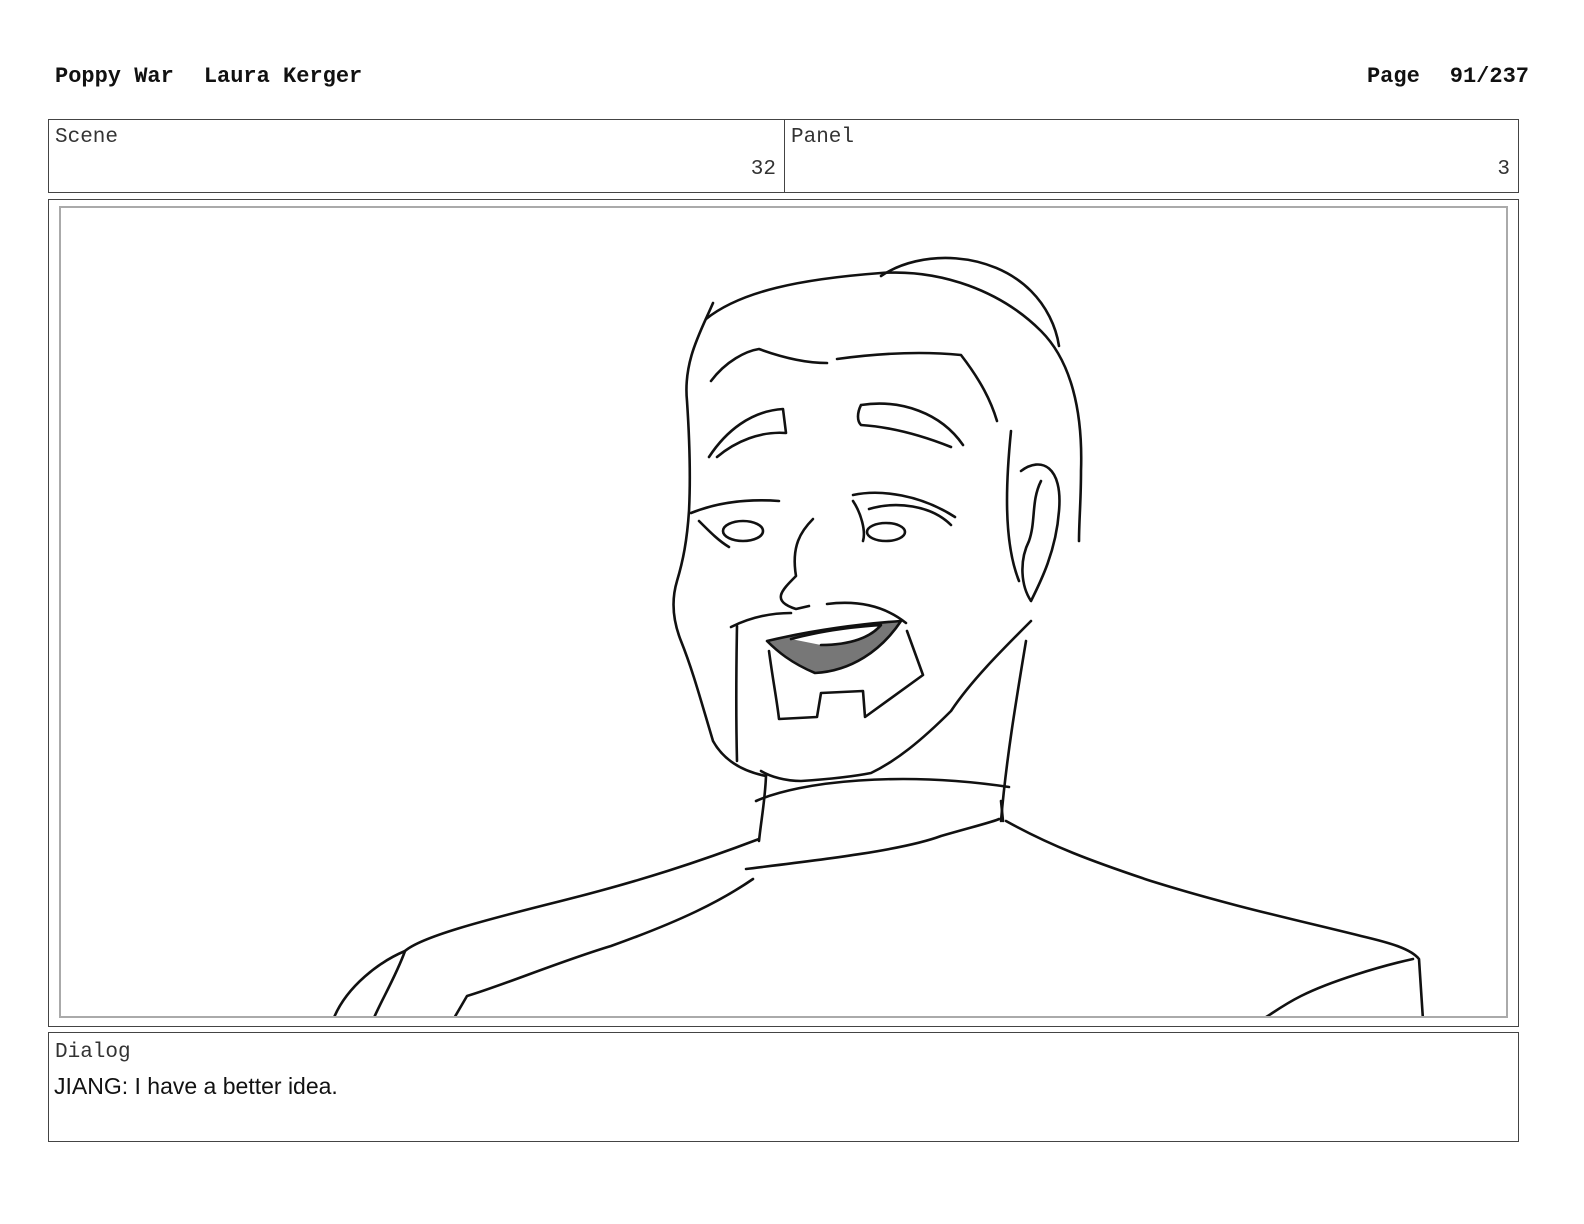 The image size is (1584, 1224). What do you see at coordinates (93, 1052) in the screenshot?
I see `dialog-label: Dialog` at bounding box center [93, 1052].